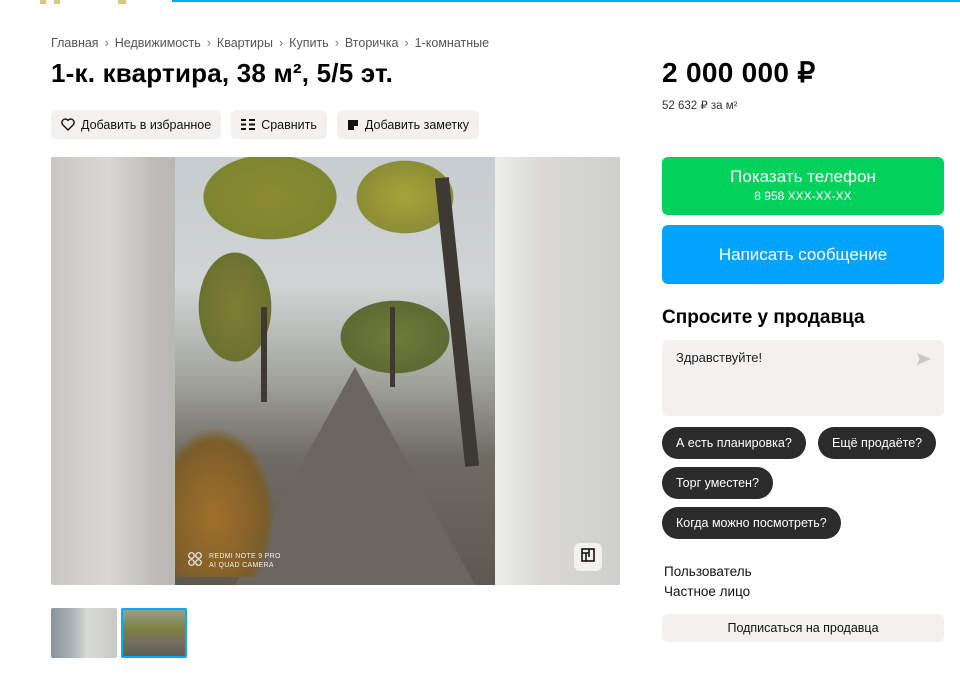  I want to click on breadcrumb-apartments: Квартиры, so click(245, 43).